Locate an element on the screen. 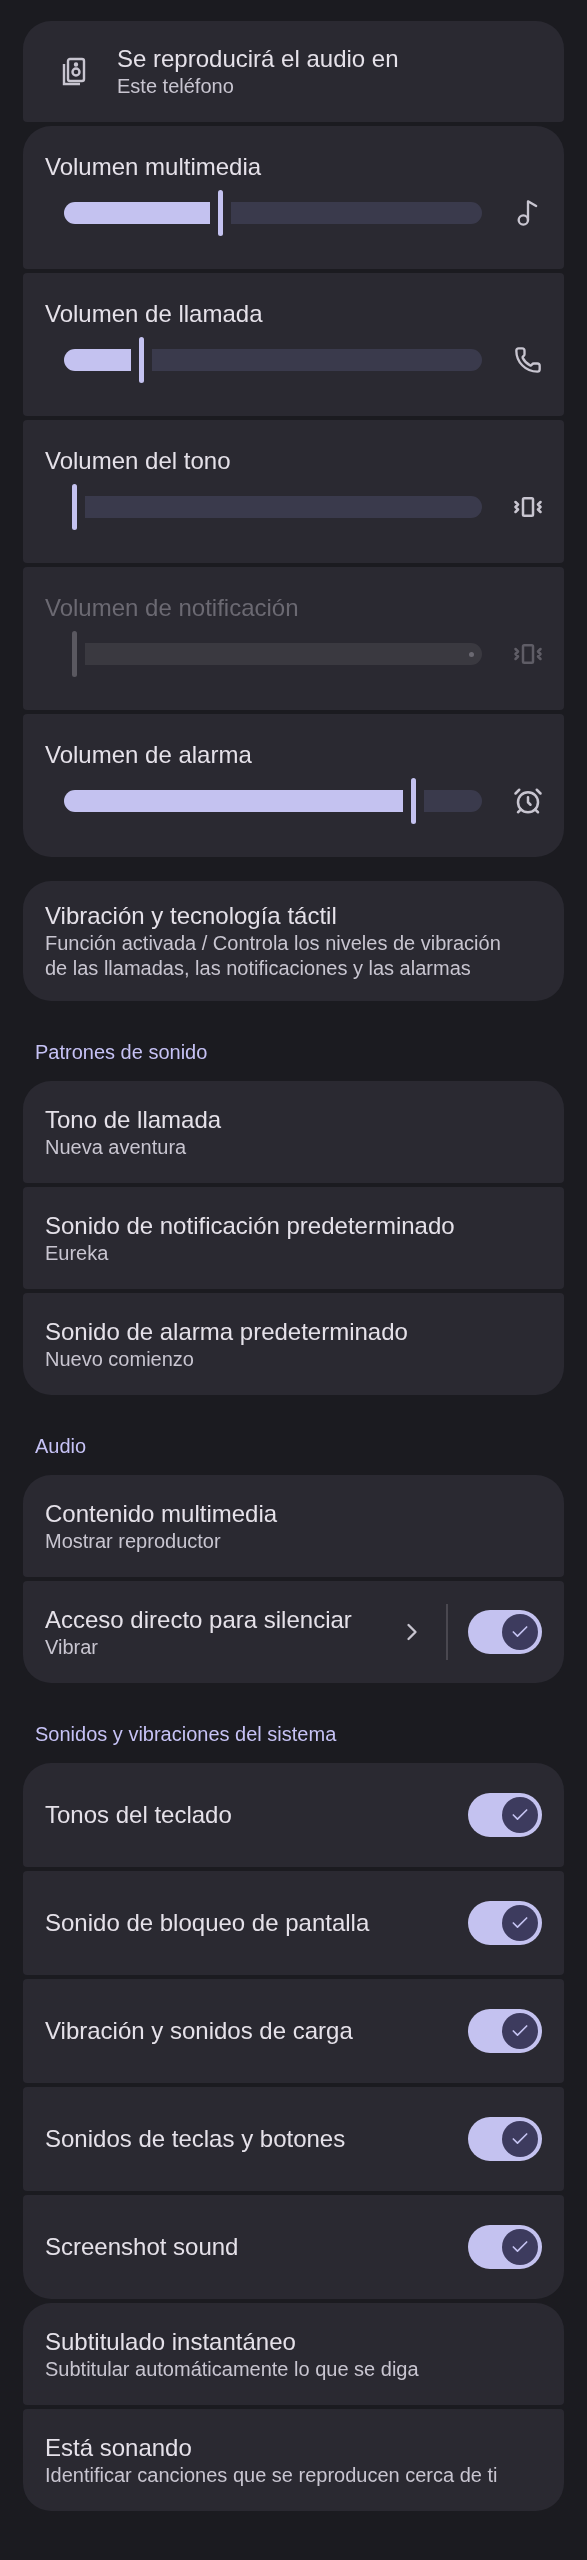 The height and width of the screenshot is (2560, 587). settings-row: Sonido de notificación predeterminado Eureka is located at coordinates (293, 1238).